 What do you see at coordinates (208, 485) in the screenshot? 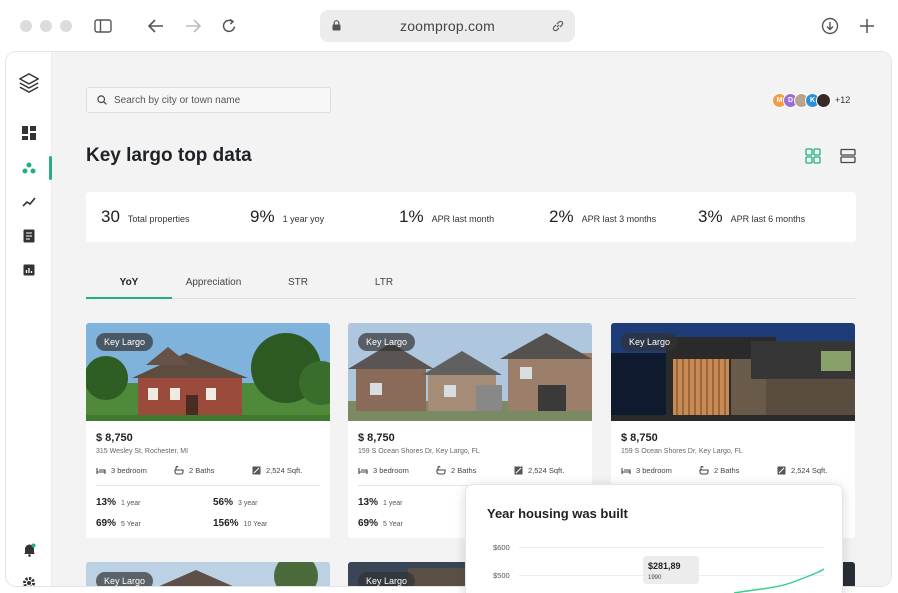
I see `divider` at bounding box center [208, 485].